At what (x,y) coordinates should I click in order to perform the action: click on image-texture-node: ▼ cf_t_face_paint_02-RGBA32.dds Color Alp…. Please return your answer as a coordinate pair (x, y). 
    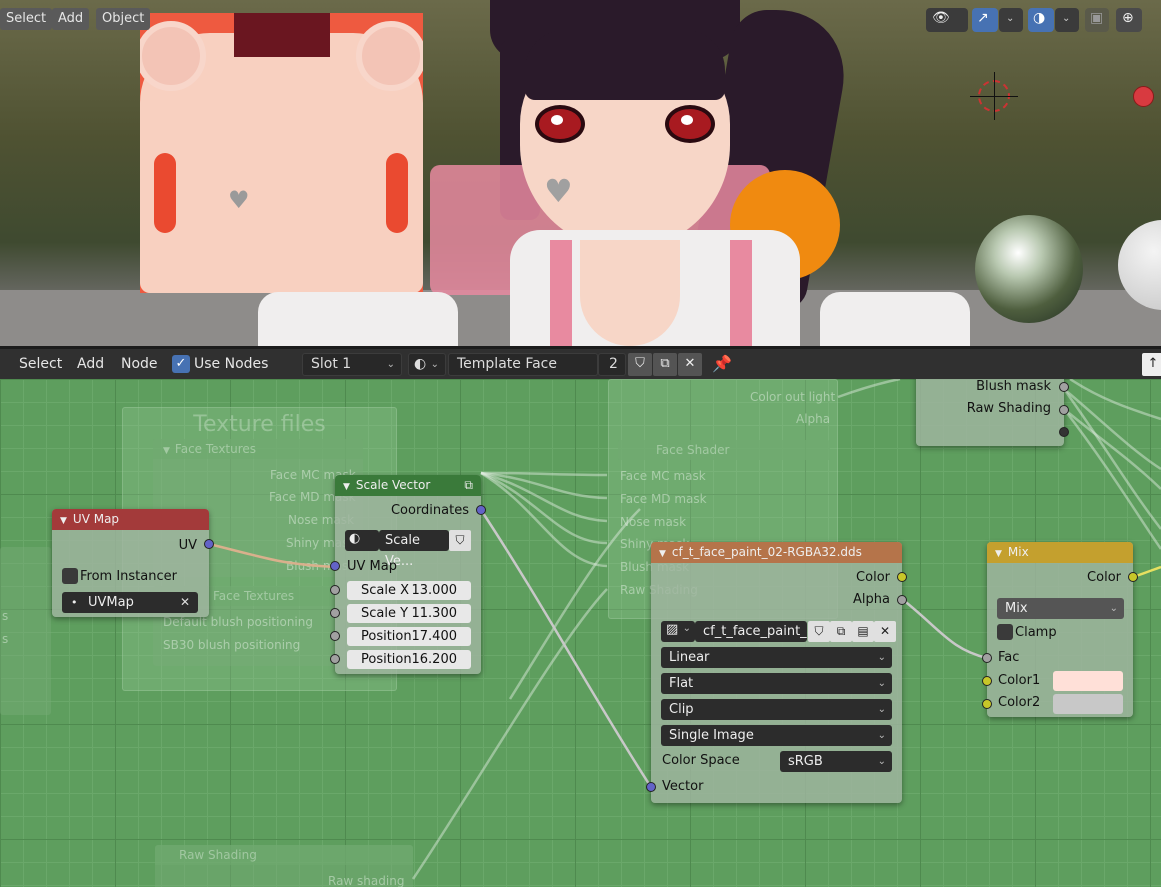
    Looking at the image, I should click on (776, 672).